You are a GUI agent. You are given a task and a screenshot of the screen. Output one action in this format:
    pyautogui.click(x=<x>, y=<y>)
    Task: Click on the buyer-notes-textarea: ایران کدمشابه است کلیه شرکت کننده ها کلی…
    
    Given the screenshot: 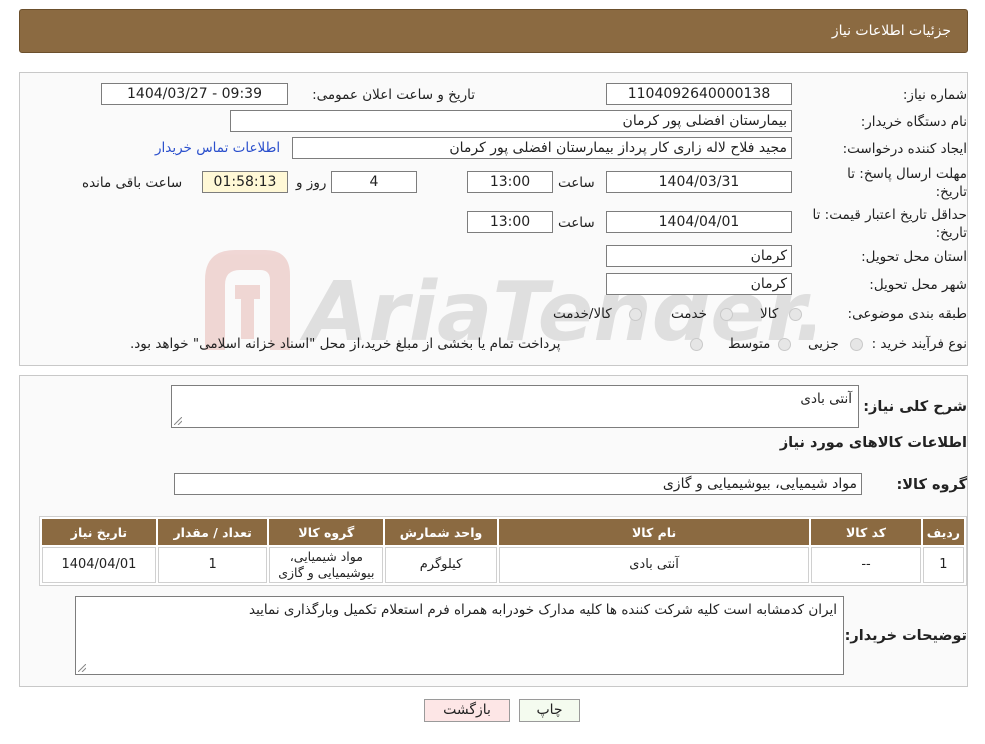 What is the action you would take?
    pyautogui.click(x=459, y=635)
    